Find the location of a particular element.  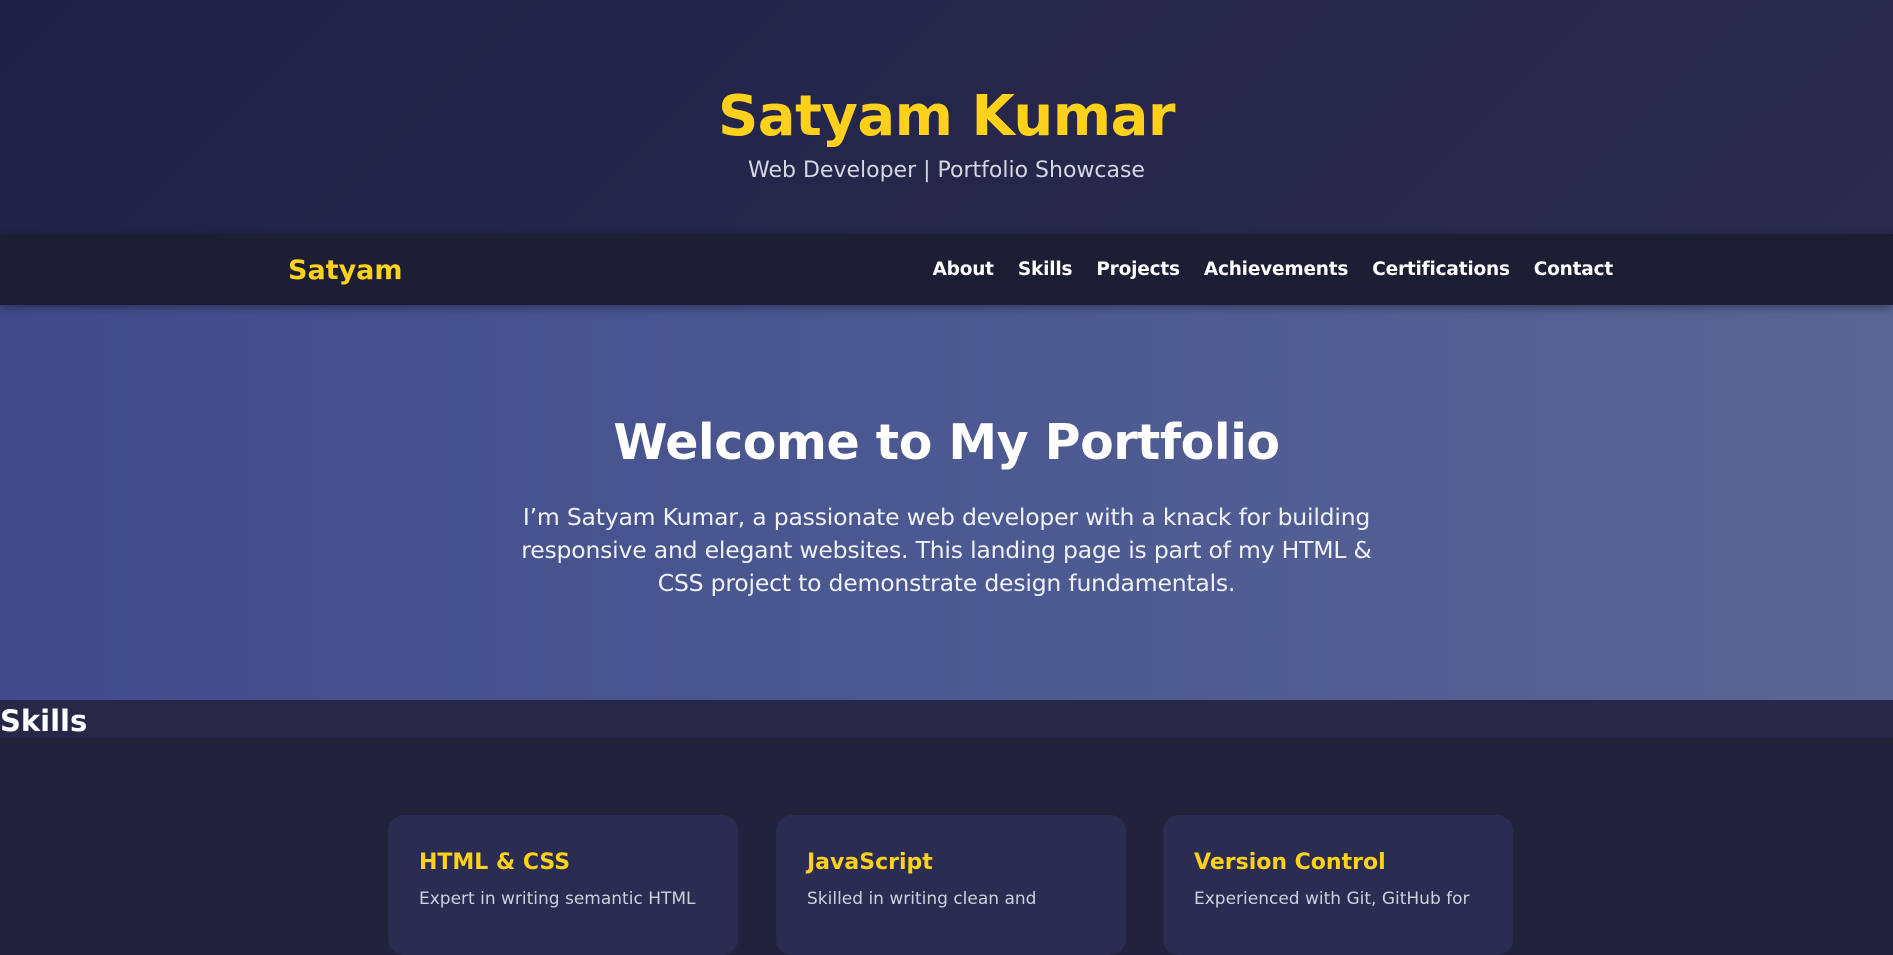

nav-item-certifications: Certifications is located at coordinates (1441, 270).